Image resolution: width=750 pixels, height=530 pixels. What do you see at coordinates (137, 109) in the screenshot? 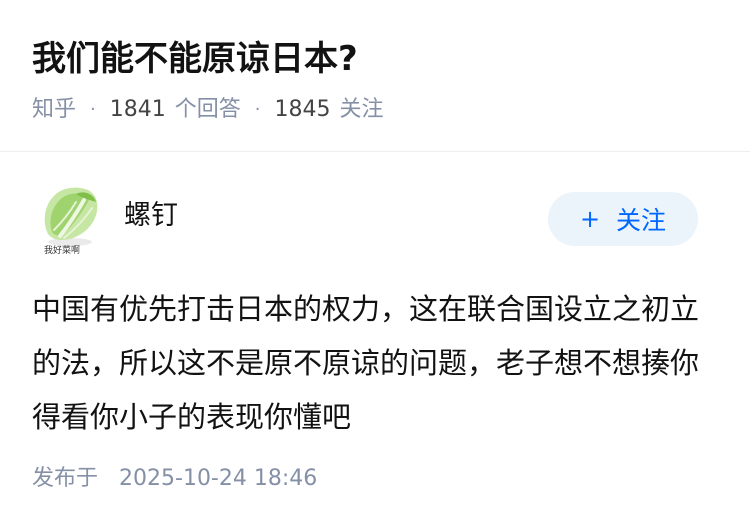
I see `answer-count: 1841` at bounding box center [137, 109].